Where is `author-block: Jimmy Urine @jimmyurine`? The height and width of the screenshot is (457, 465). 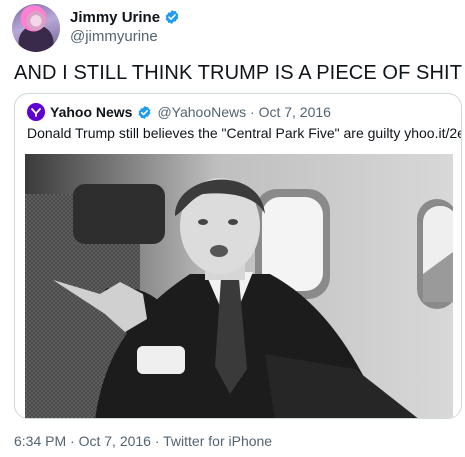
author-block: Jimmy Urine @jimmyurine is located at coordinates (125, 26).